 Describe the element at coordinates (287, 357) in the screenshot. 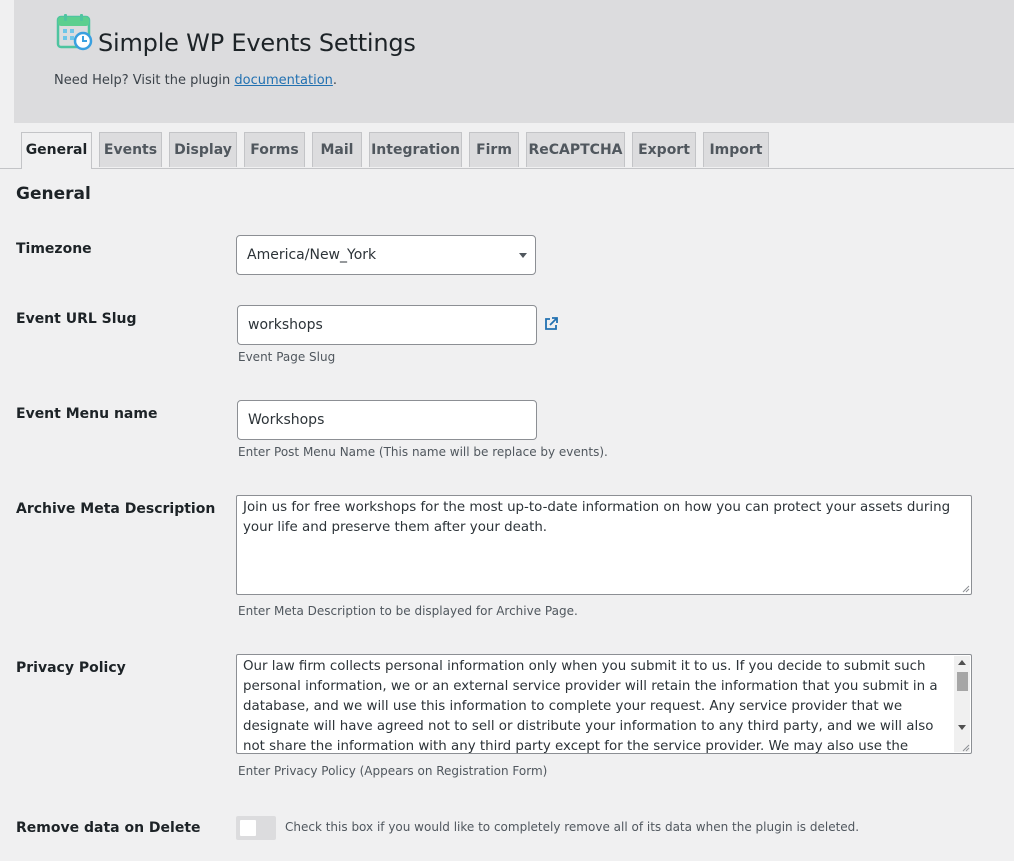

I see `slug-description: Event Page Slug` at that location.